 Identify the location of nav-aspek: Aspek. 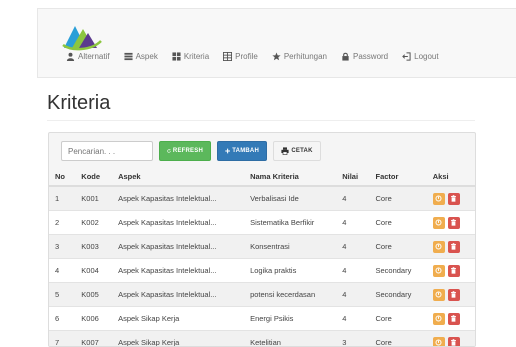
(141, 56).